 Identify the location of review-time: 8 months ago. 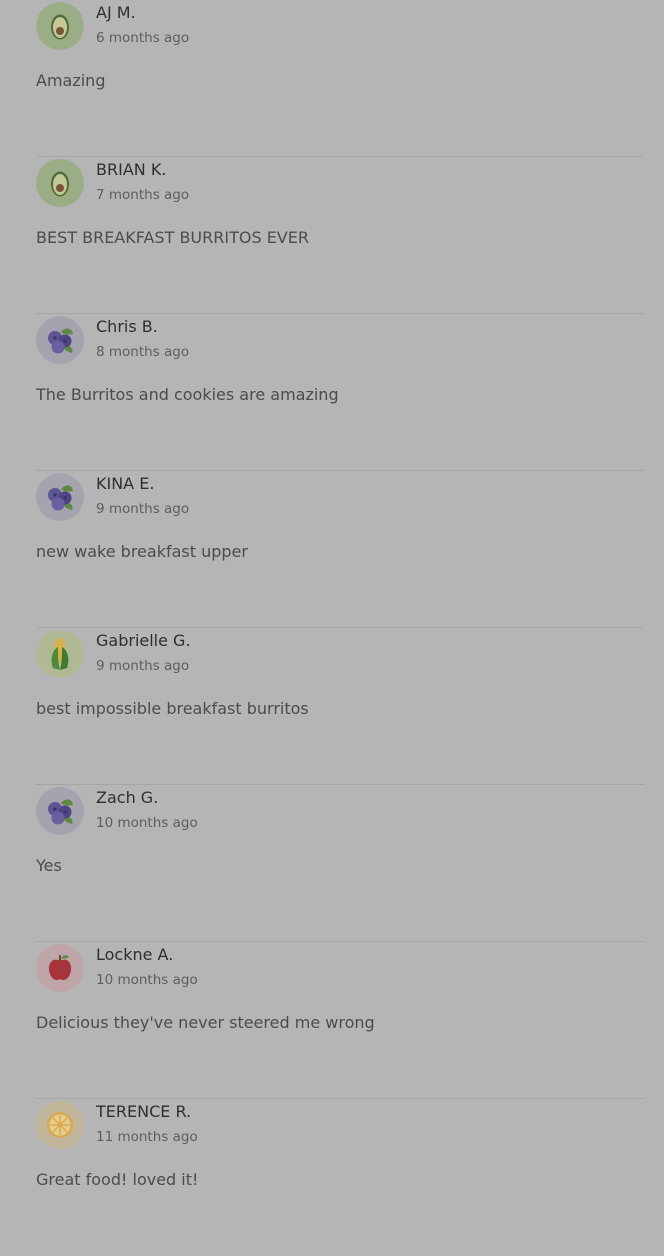
(143, 352).